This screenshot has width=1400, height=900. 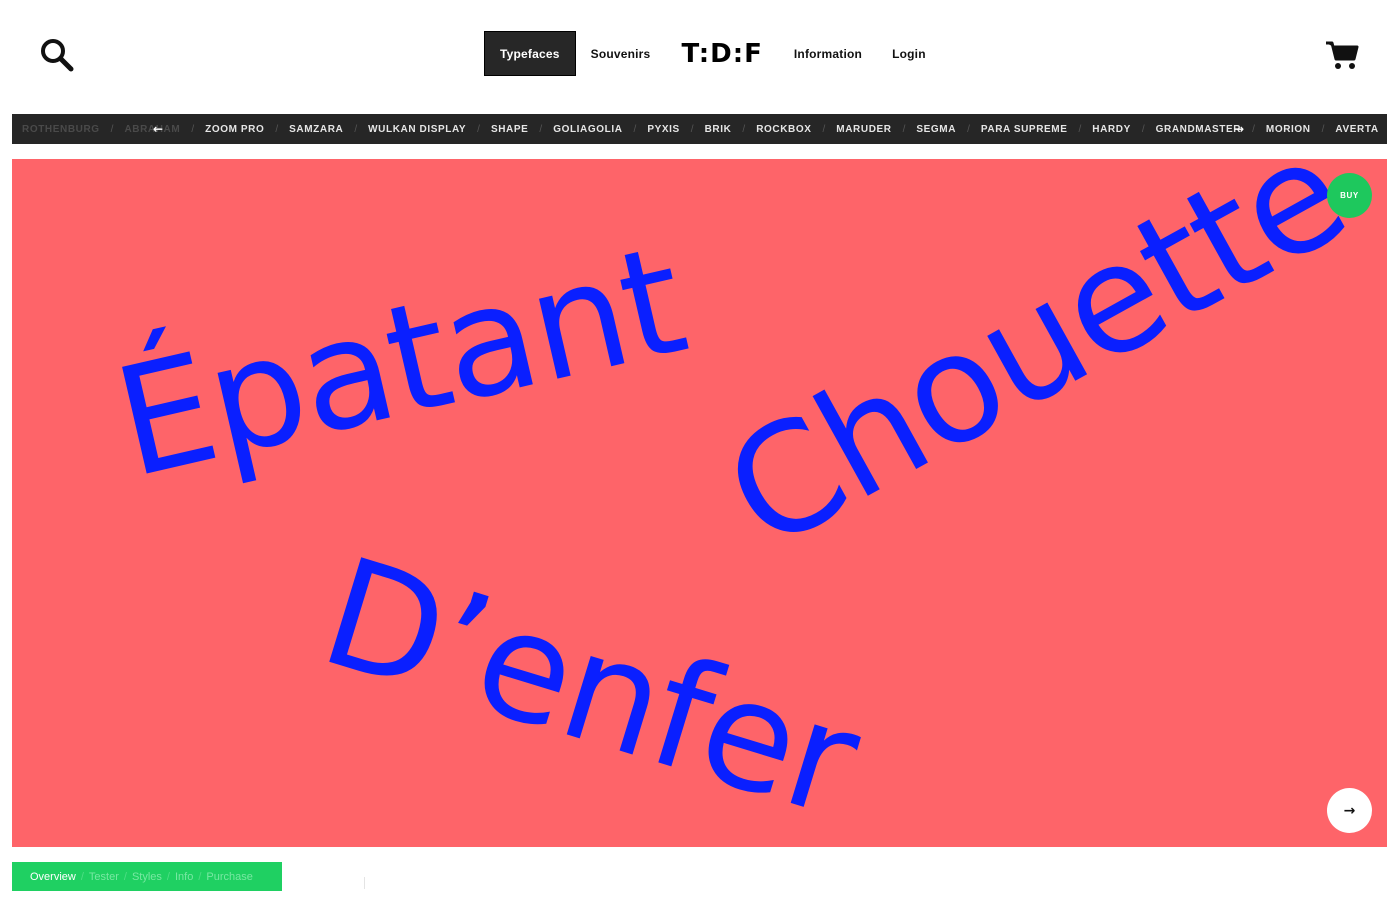 I want to click on cart-button, so click(x=1342, y=55).